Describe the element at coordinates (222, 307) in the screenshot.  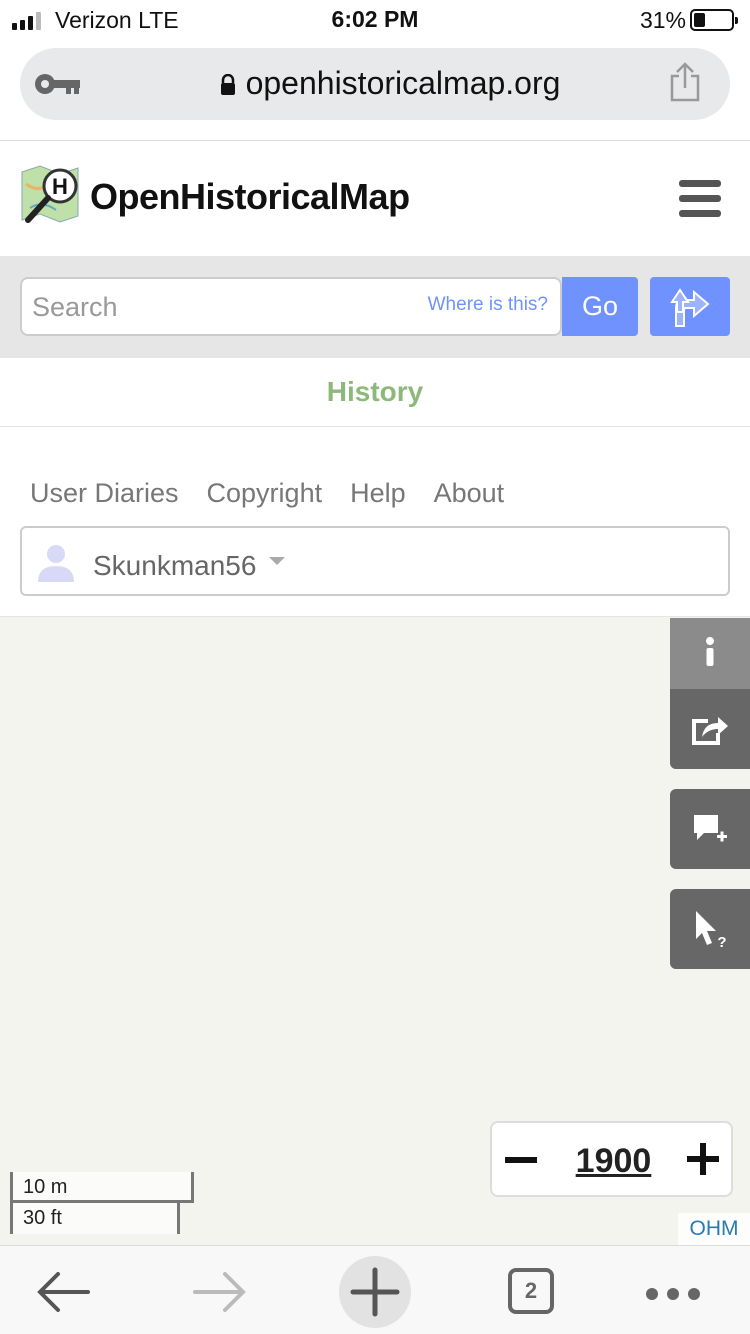
I see `search-input` at that location.